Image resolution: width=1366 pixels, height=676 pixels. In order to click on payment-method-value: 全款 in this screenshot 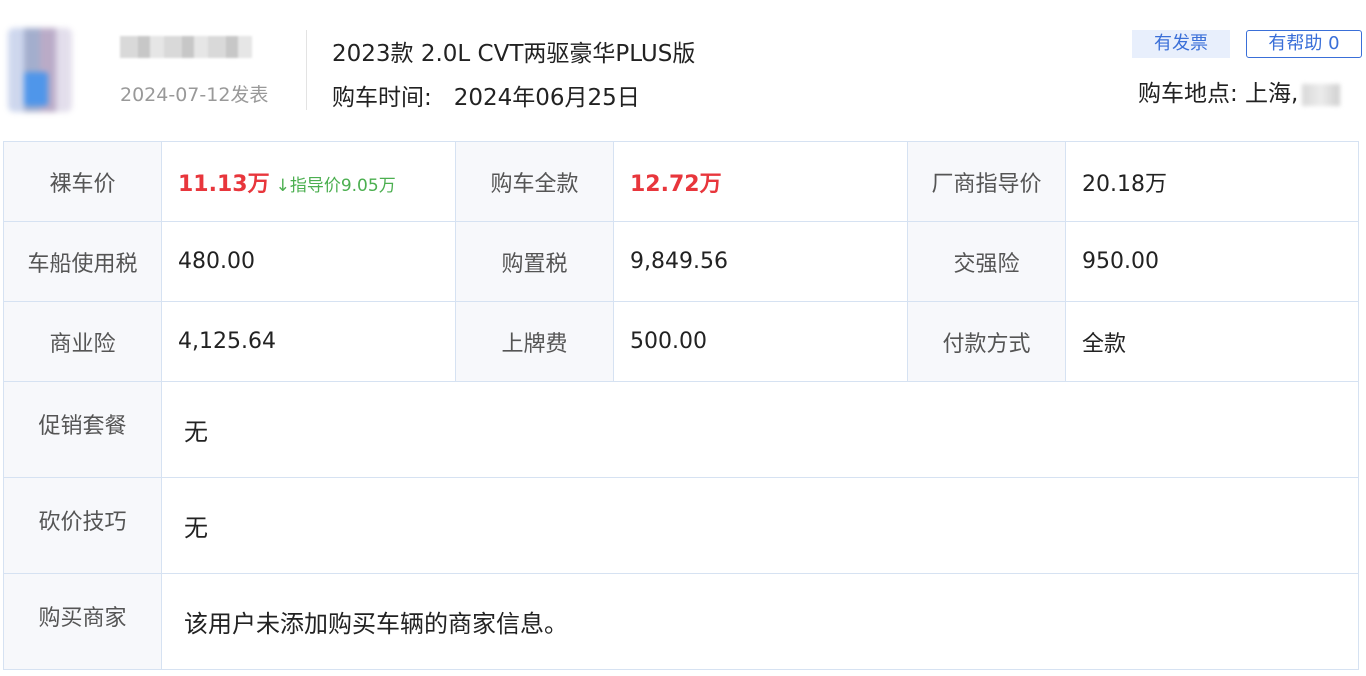, I will do `click(1212, 341)`.